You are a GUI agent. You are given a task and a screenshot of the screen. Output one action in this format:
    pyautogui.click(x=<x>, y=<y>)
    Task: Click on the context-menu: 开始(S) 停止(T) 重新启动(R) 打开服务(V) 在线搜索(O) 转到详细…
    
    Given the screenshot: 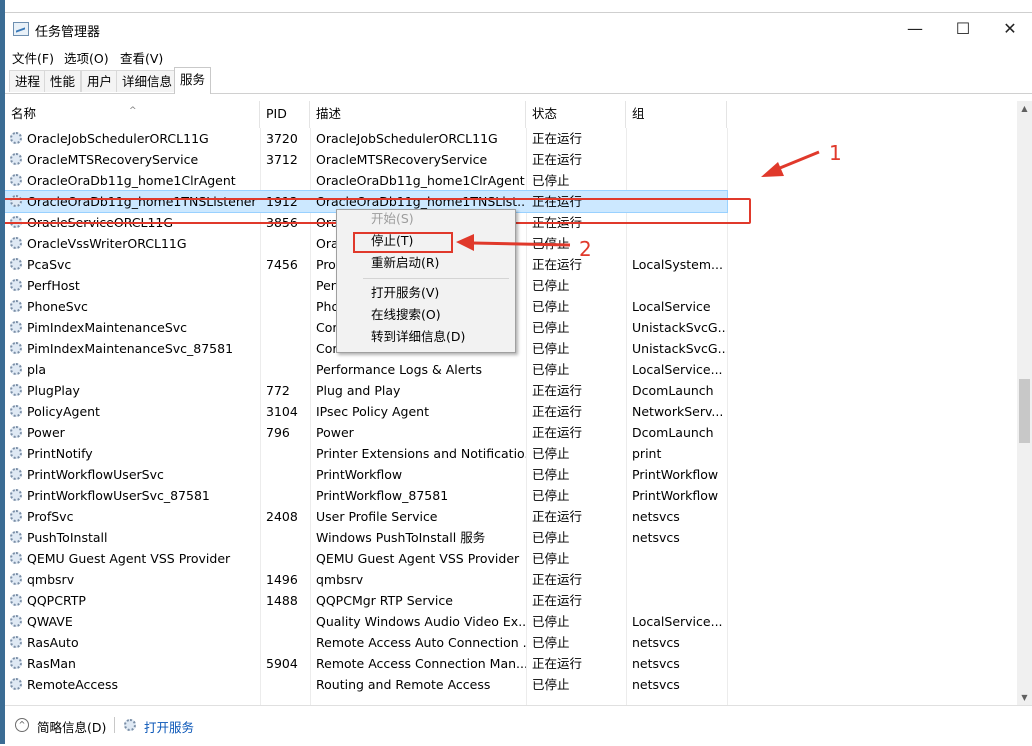 What is the action you would take?
    pyautogui.click(x=426, y=281)
    